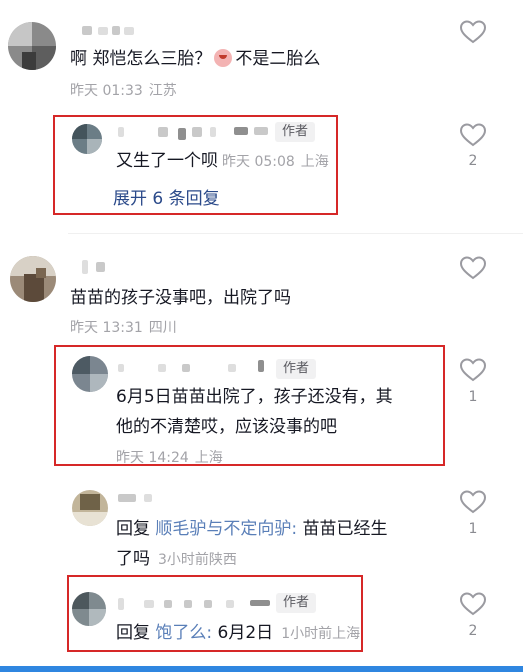  I want to click on reply-text-line: 6月5日苗苗出院了，孩子还没有，其, so click(254, 397).